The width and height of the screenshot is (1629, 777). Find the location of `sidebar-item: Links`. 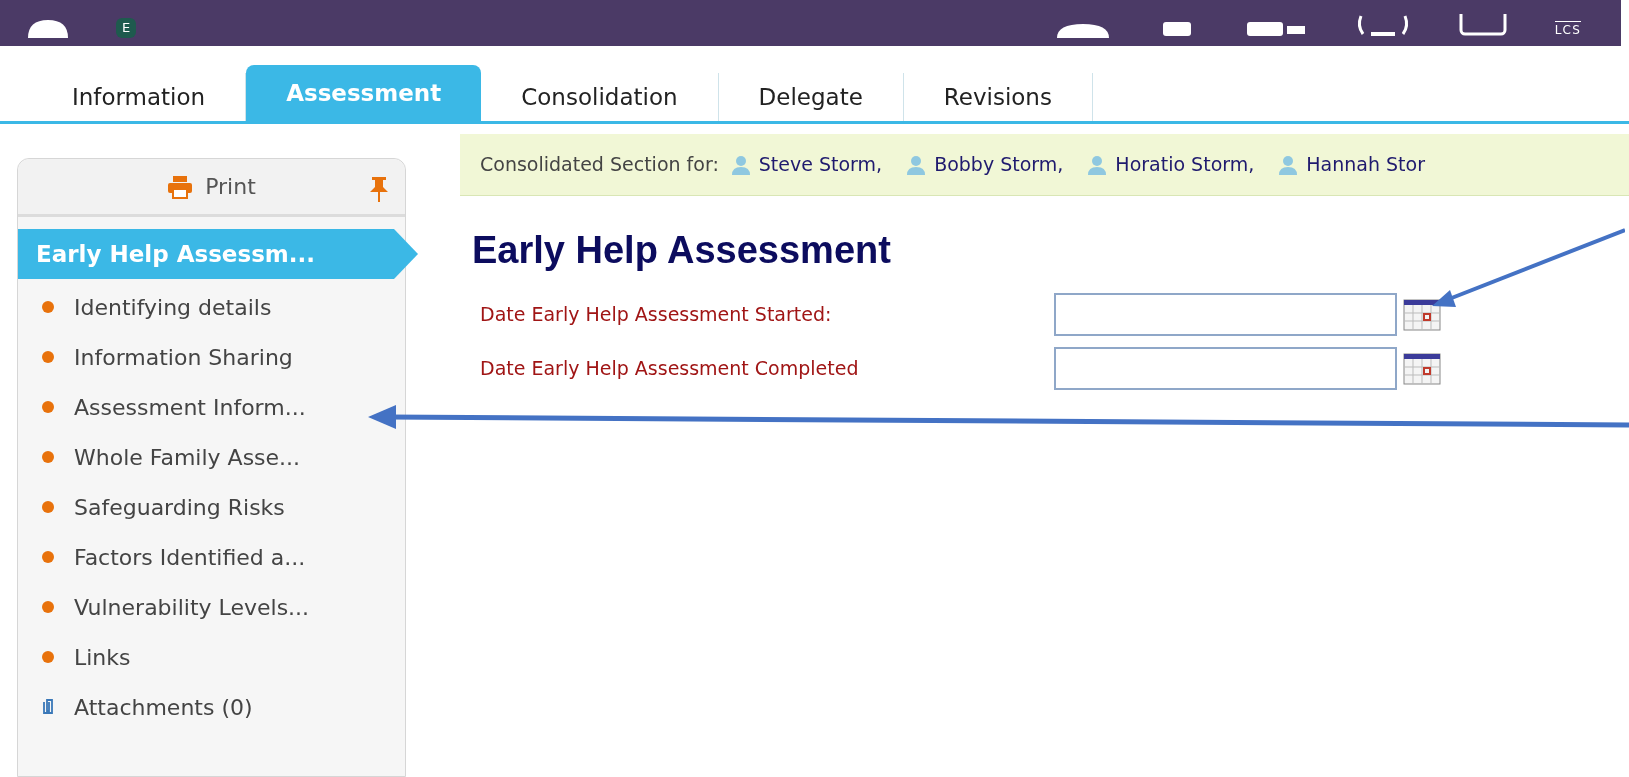

sidebar-item: Links is located at coordinates (102, 657).